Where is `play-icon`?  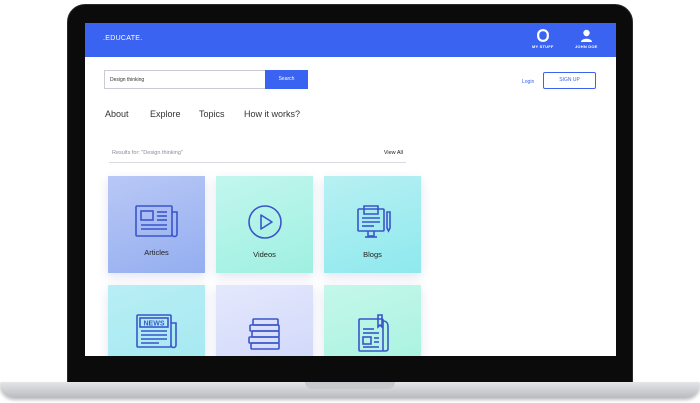 play-icon is located at coordinates (264, 222).